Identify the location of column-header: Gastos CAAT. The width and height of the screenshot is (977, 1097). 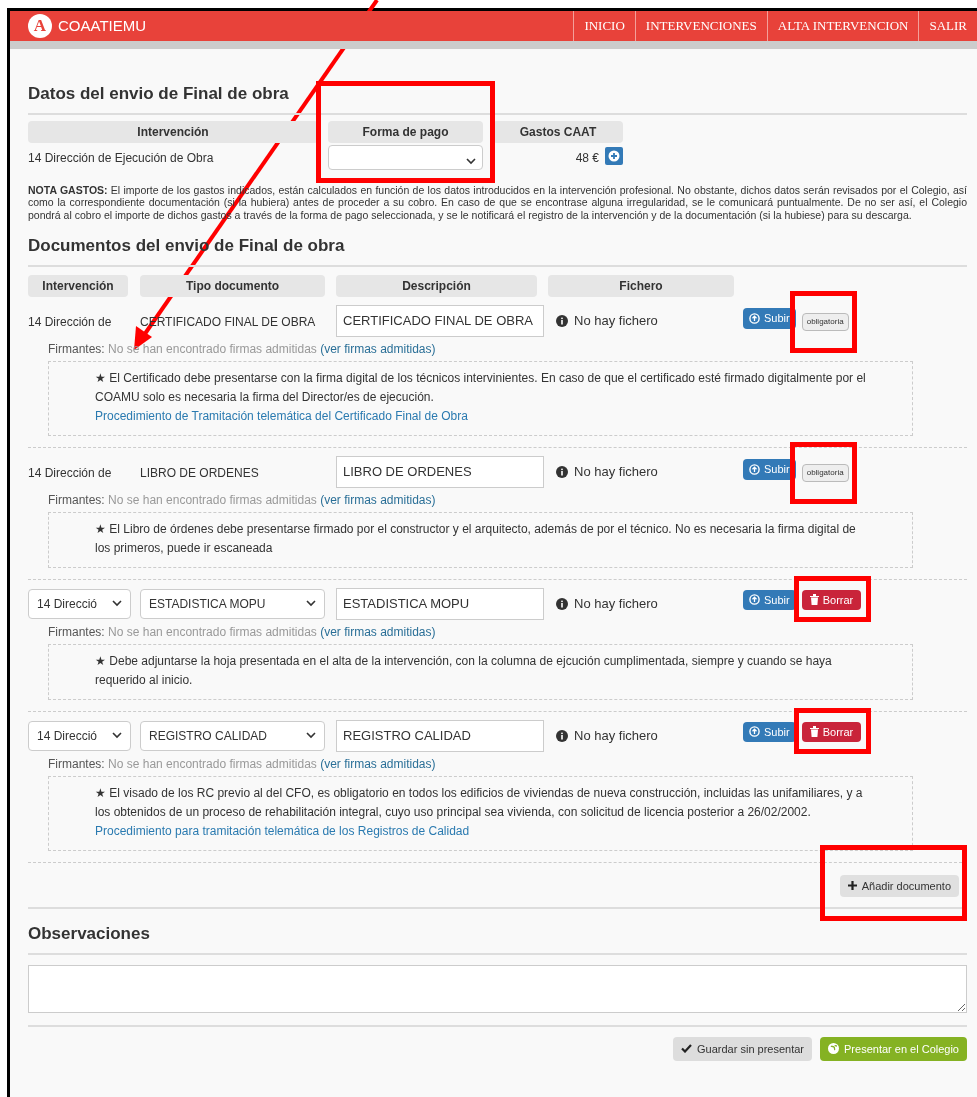
(558, 131).